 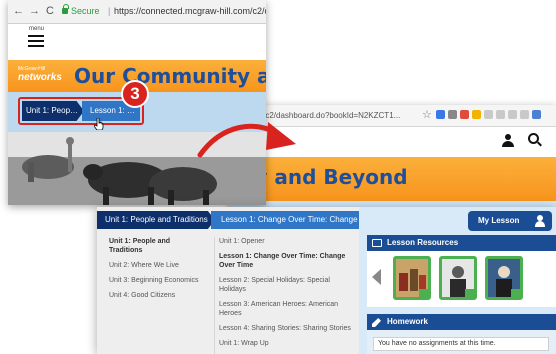 I want to click on homework-message: You have no assignments at this time., so click(x=461, y=344).